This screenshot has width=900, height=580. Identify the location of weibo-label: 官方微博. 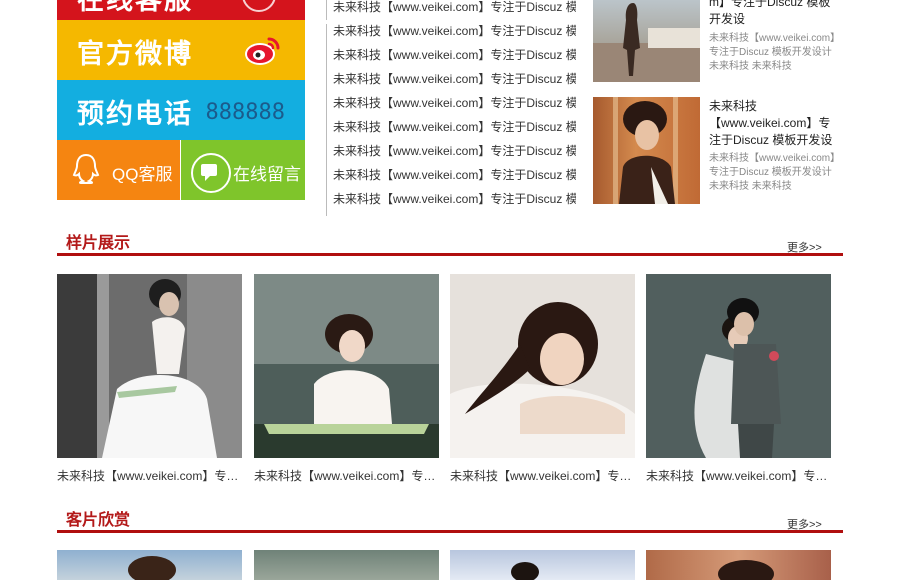
(135, 54).